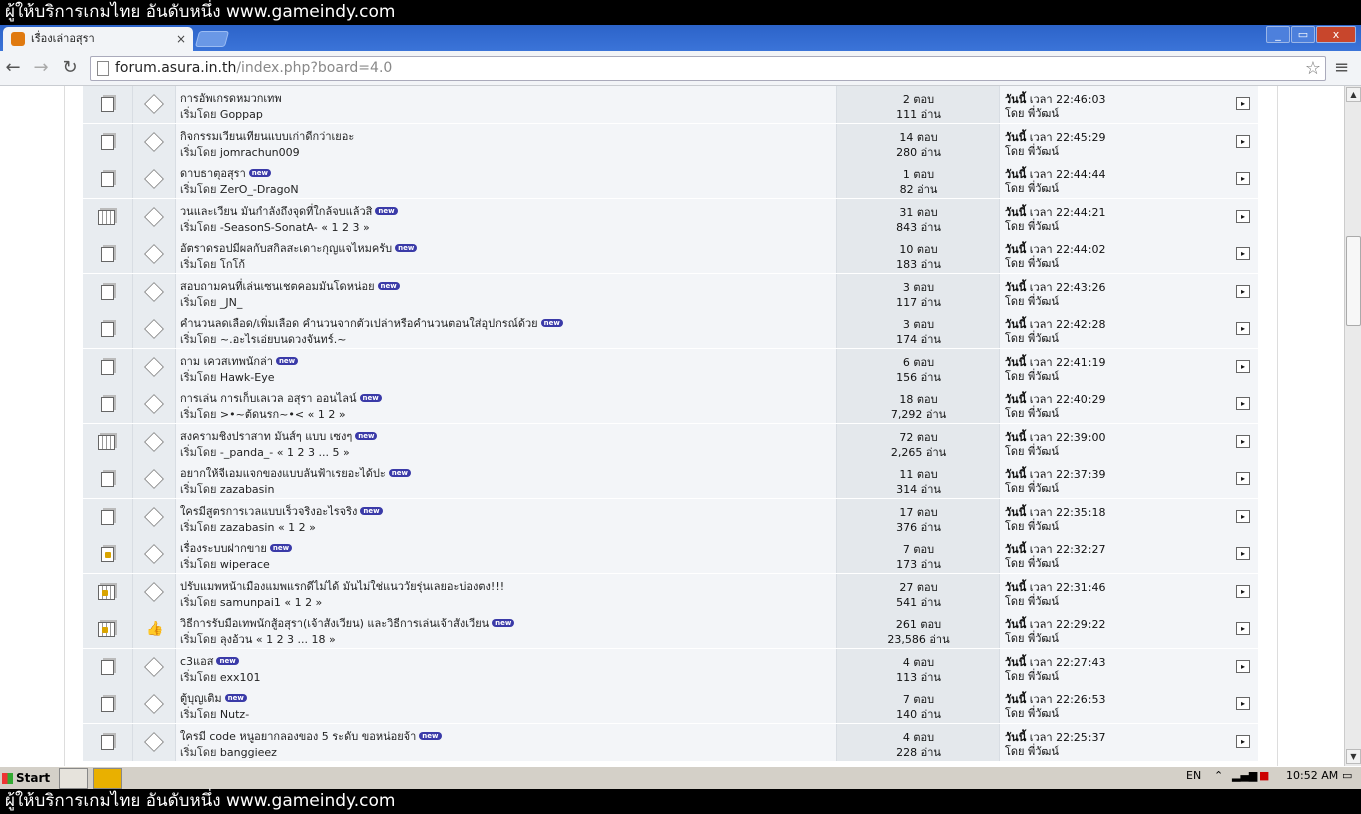 This screenshot has height=814, width=1361. I want to click on topic-link: ตู้บุญเติม, so click(201, 698).